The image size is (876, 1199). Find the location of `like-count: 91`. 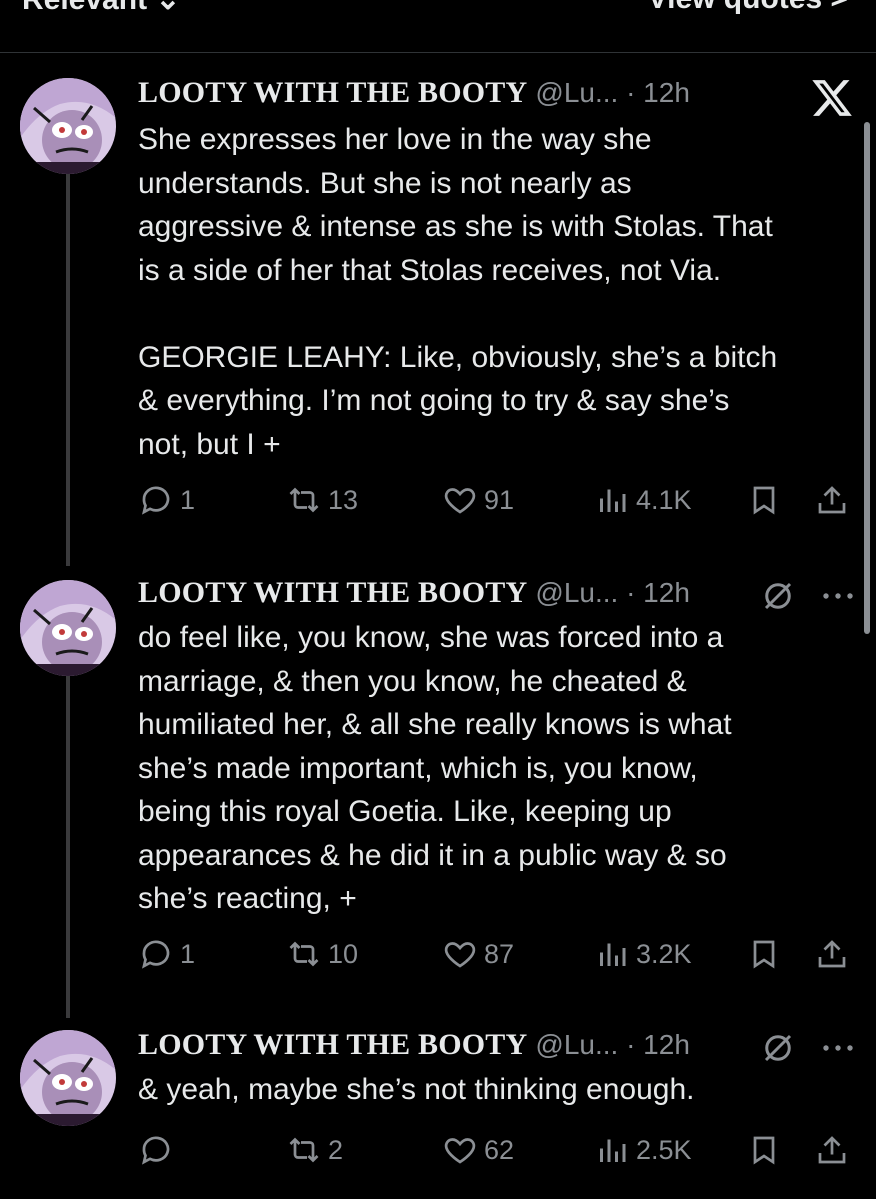

like-count: 91 is located at coordinates (499, 499).